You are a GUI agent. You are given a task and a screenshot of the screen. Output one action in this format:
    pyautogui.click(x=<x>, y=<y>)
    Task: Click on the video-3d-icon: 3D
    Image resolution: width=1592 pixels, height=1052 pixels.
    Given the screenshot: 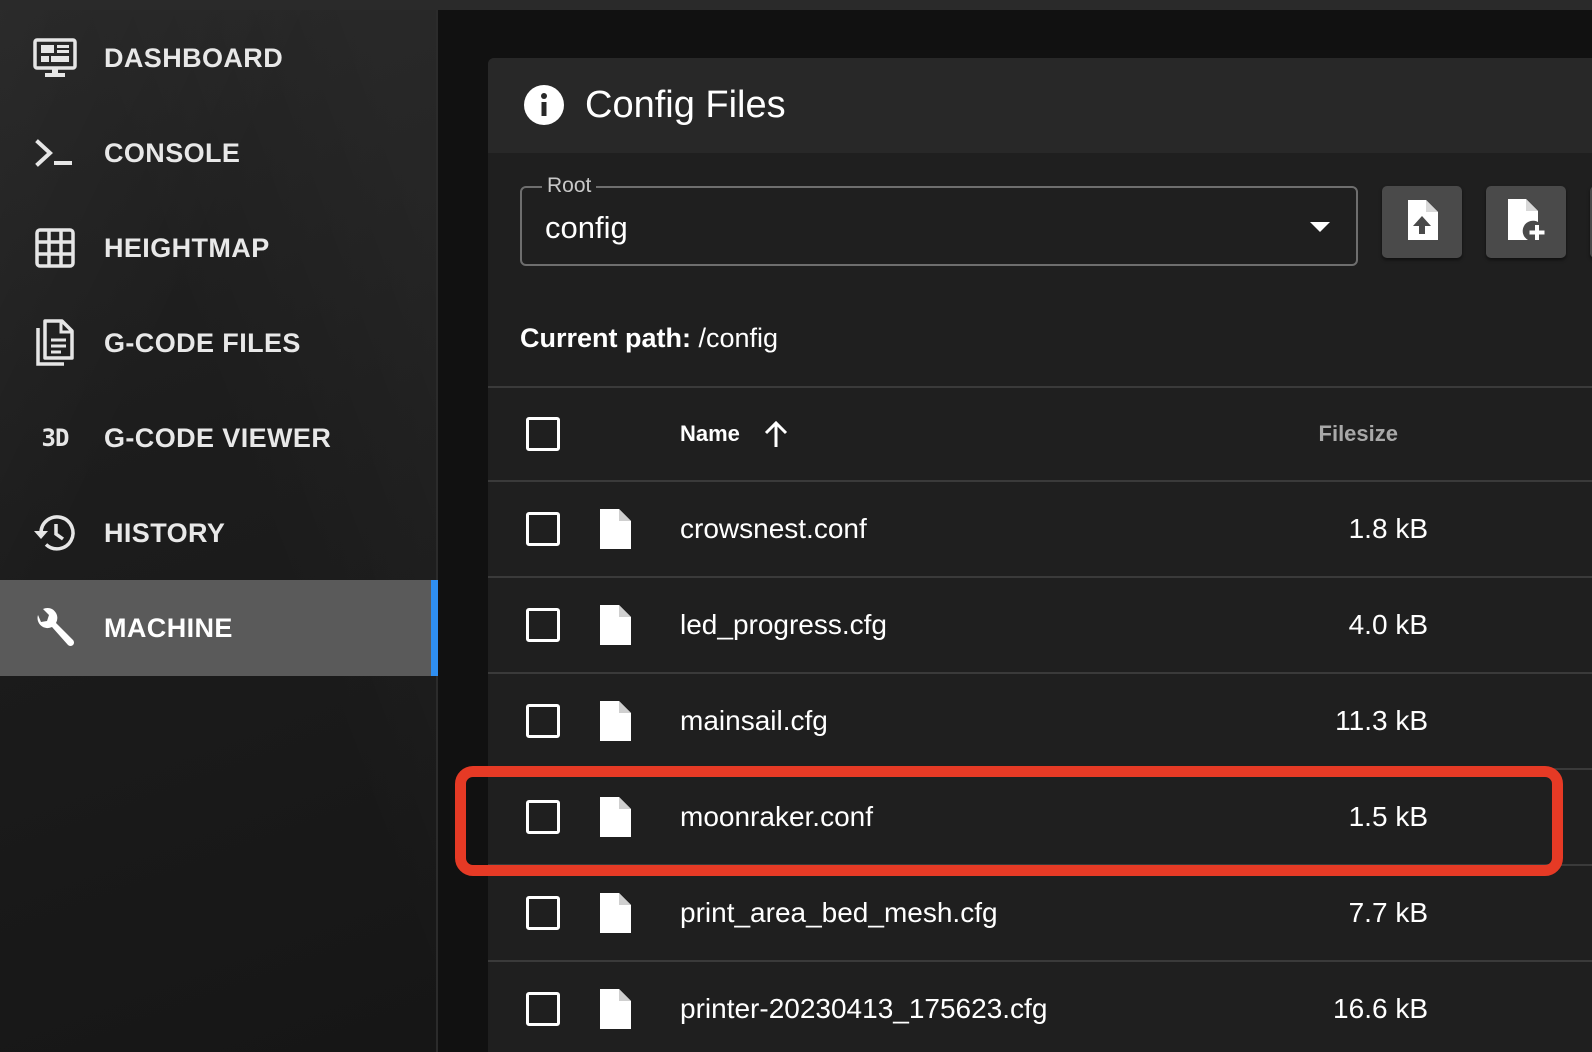 What is the action you would take?
    pyautogui.click(x=55, y=438)
    